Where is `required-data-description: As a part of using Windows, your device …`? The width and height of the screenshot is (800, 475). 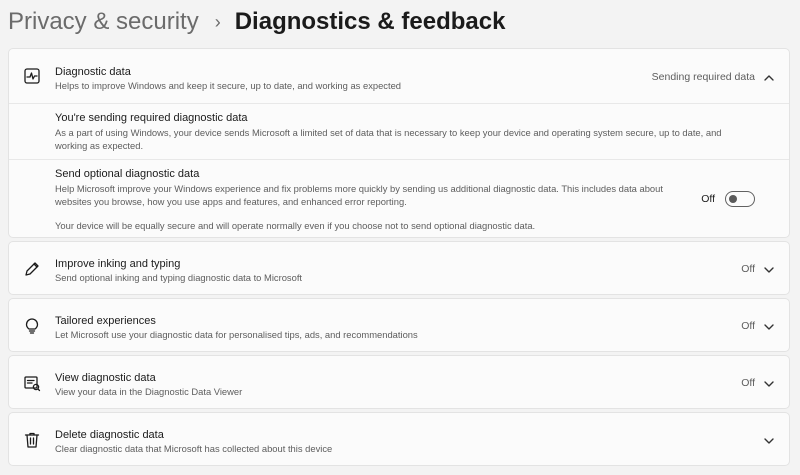
required-data-description: As a part of using Windows, your device … is located at coordinates (388, 139).